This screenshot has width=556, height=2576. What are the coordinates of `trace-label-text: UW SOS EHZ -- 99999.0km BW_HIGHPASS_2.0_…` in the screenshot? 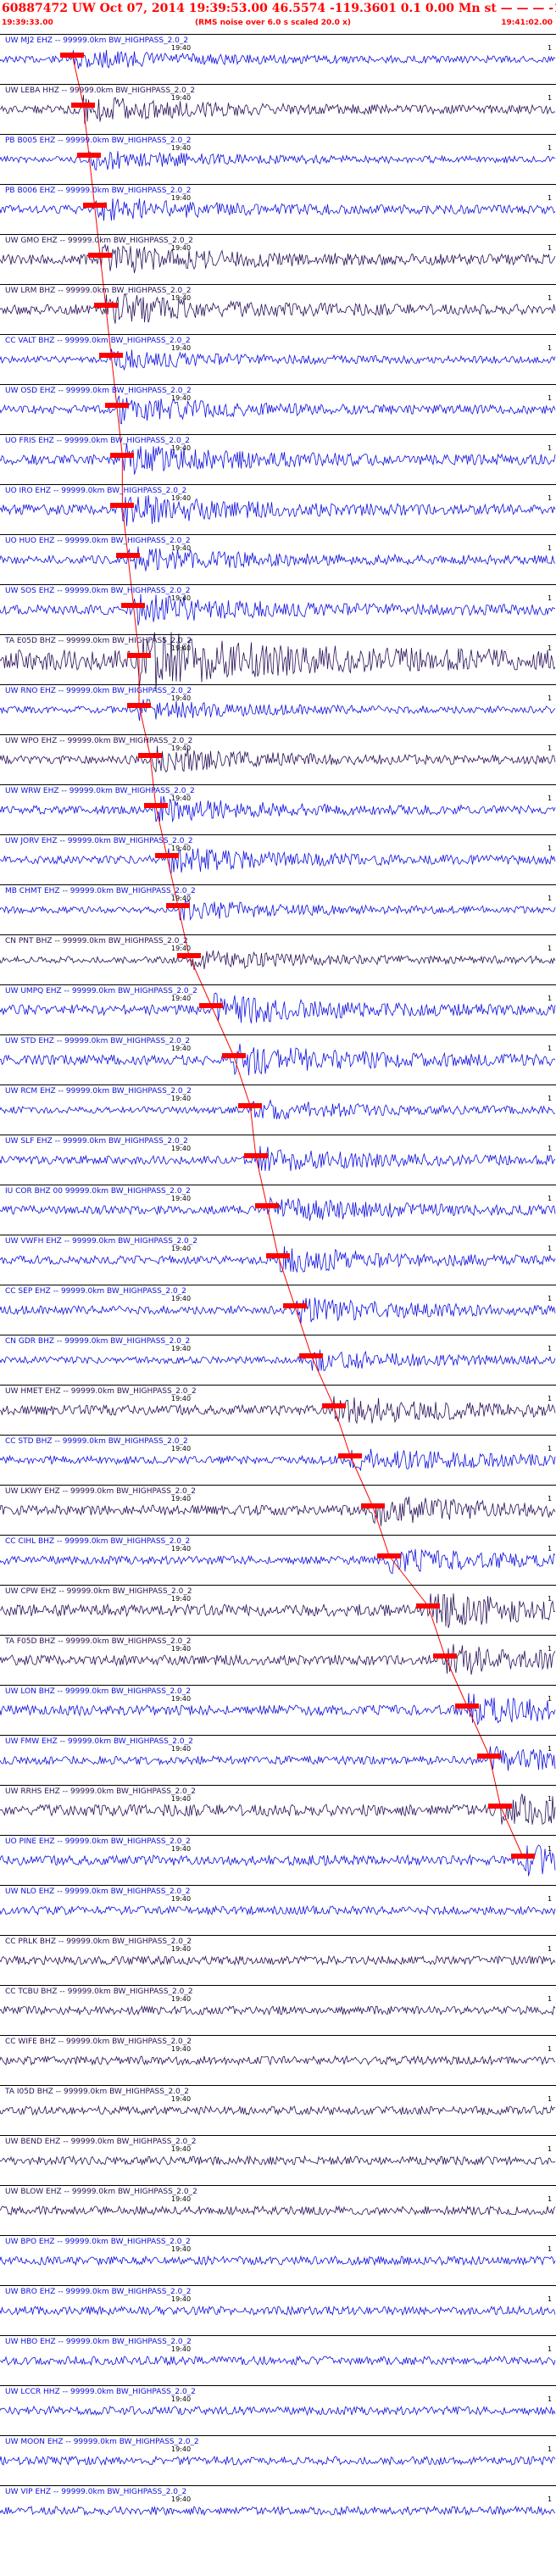 It's located at (98, 591).